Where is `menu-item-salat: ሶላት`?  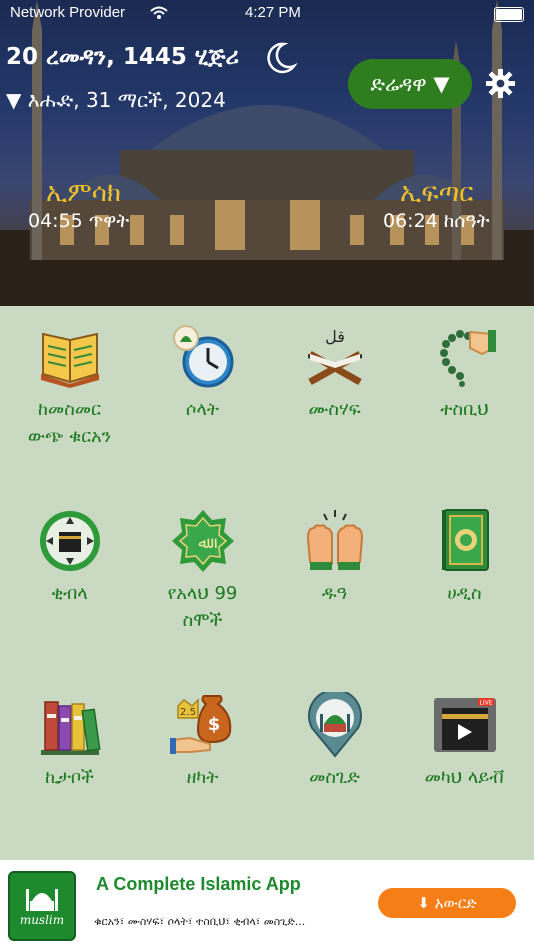 menu-item-salat: ሶላት is located at coordinates (202, 373).